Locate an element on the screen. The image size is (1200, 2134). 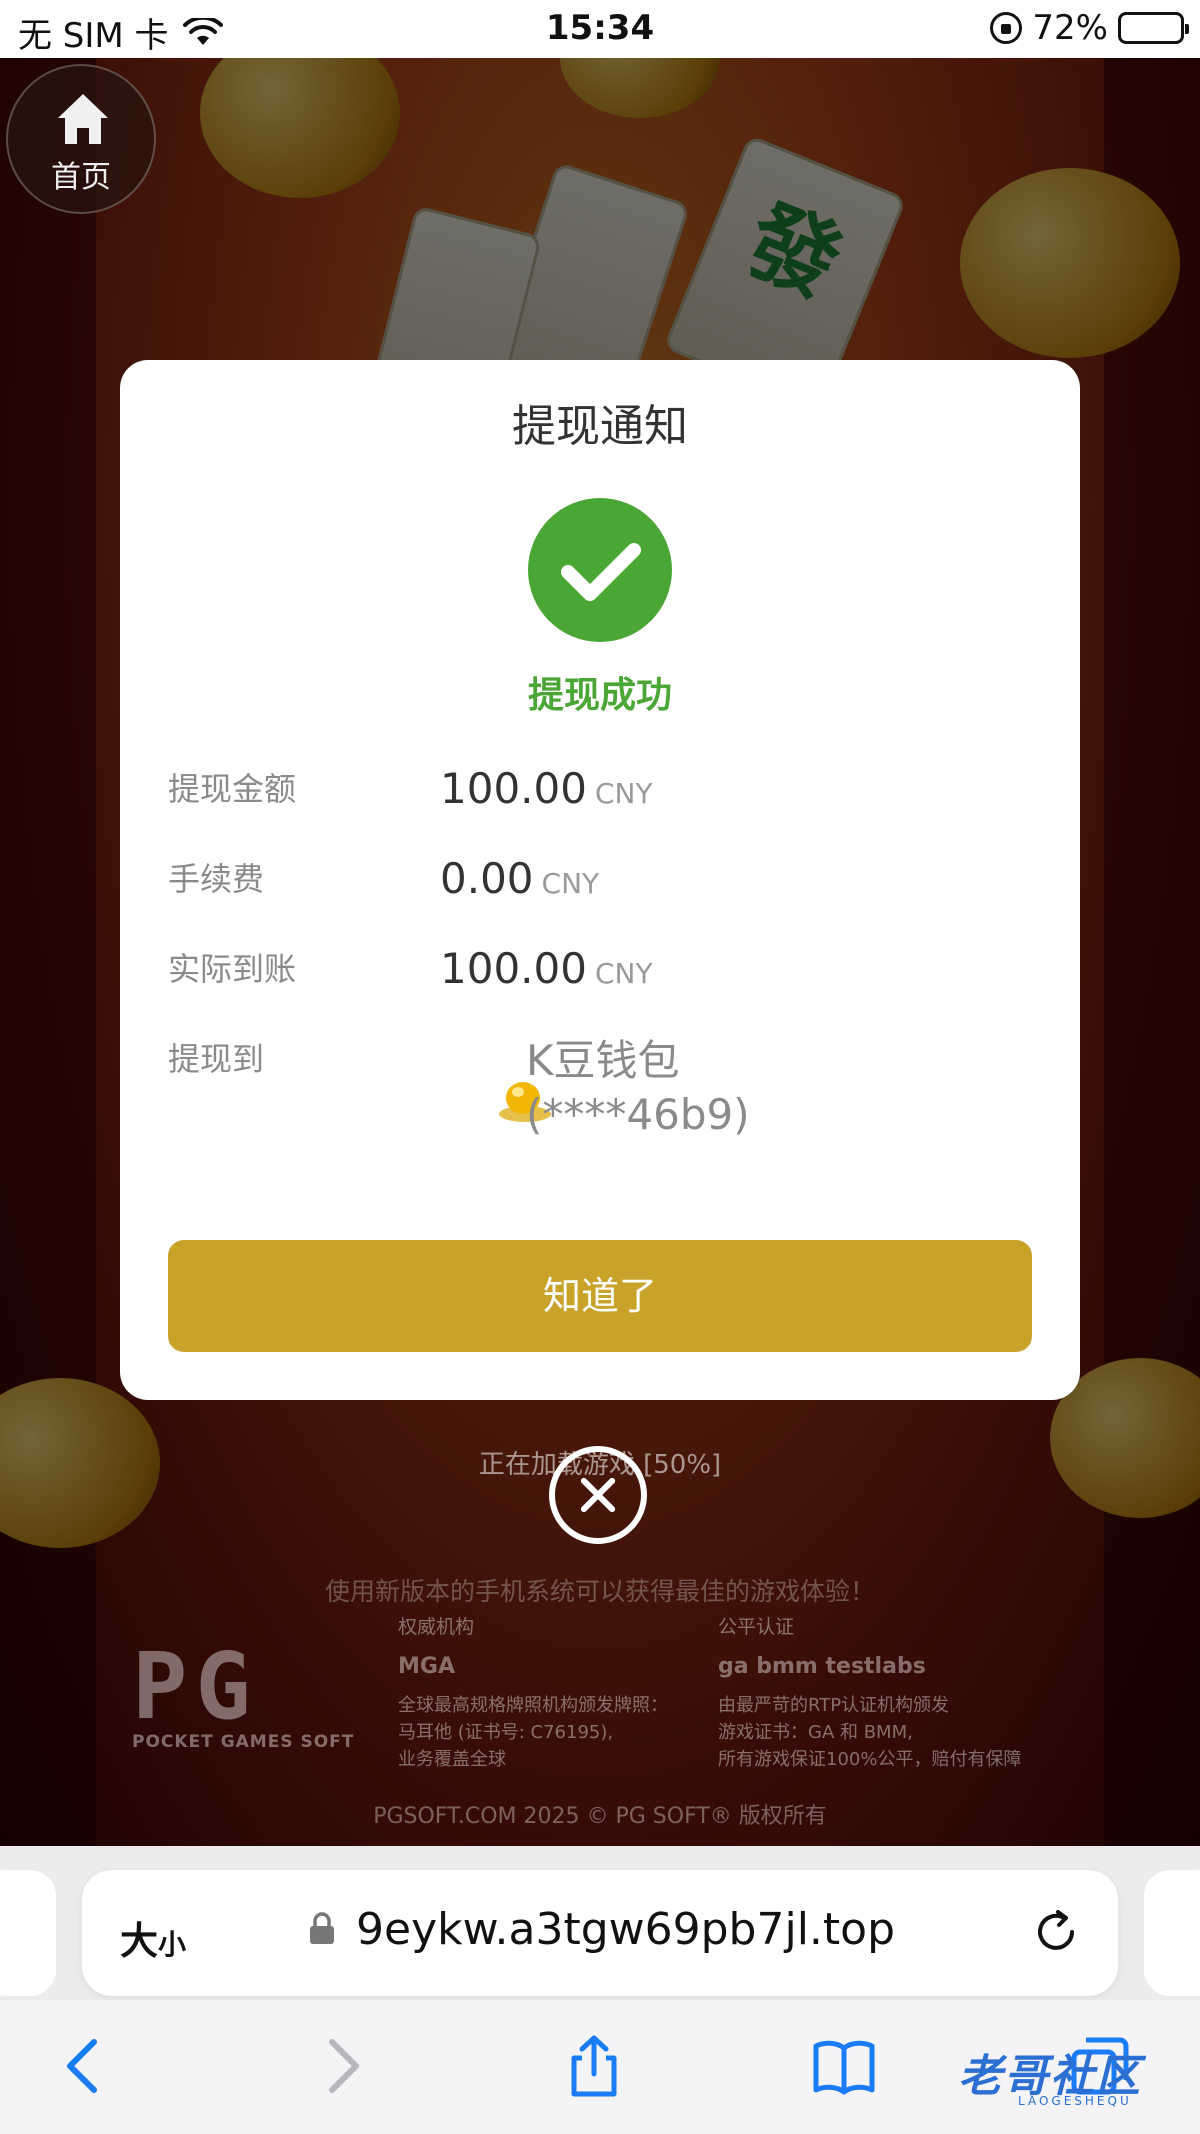
mga-logo: MGA is located at coordinates (426, 1666).